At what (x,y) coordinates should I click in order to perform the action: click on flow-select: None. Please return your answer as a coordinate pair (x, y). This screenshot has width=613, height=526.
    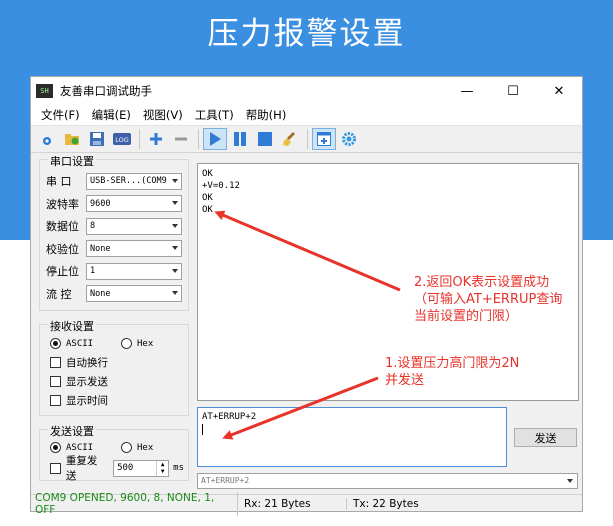
    Looking at the image, I should click on (134, 294).